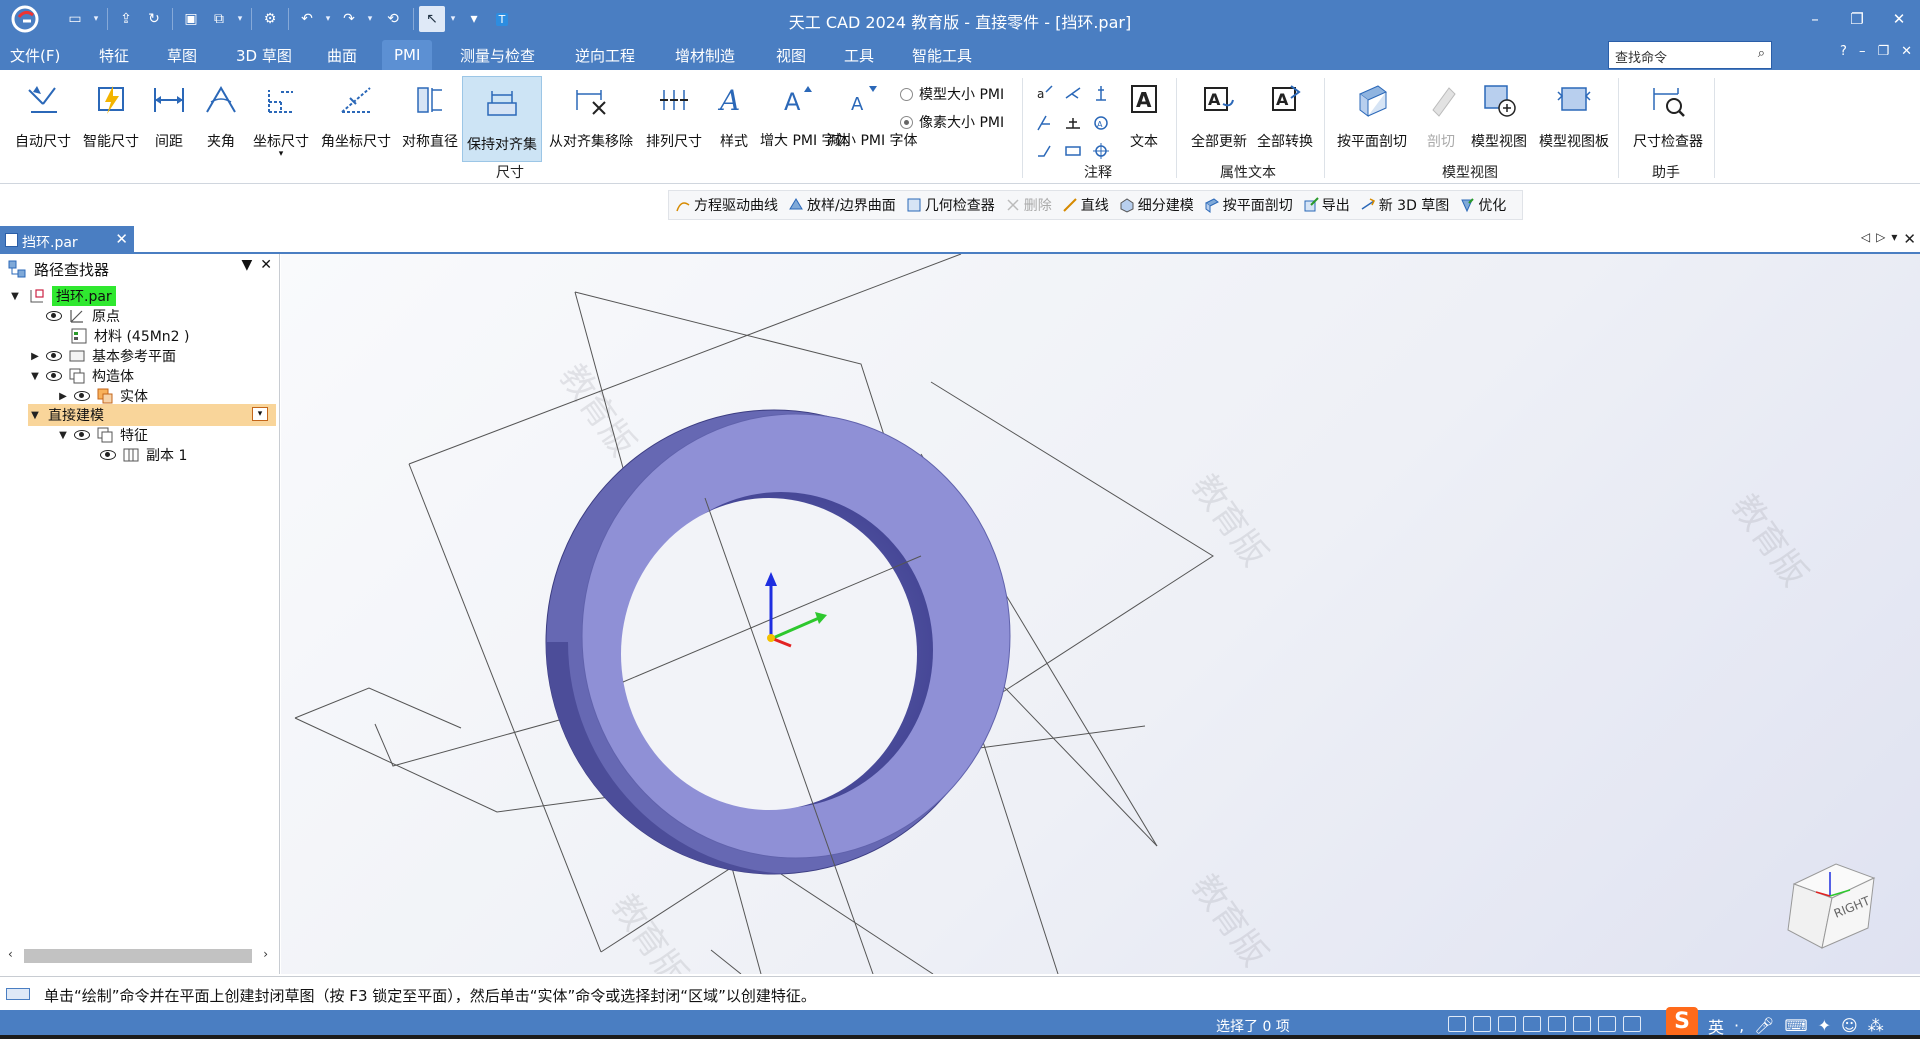  I want to click on ime-language: 英, so click(1716, 1026).